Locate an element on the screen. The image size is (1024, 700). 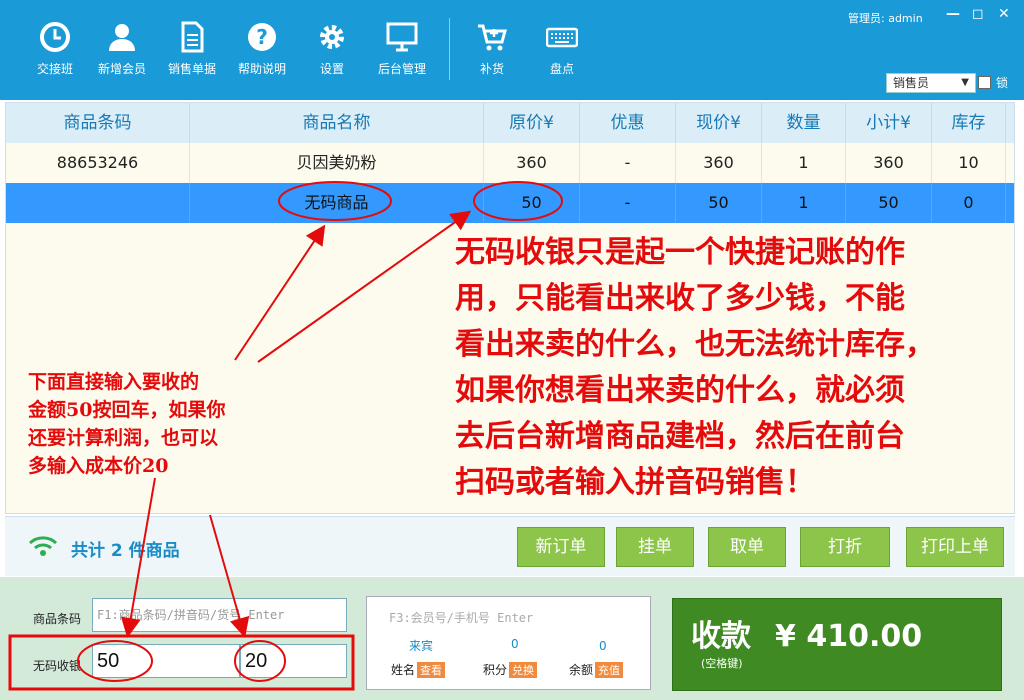
member-name-label: 姓名 查看 is located at coordinates (418, 669).